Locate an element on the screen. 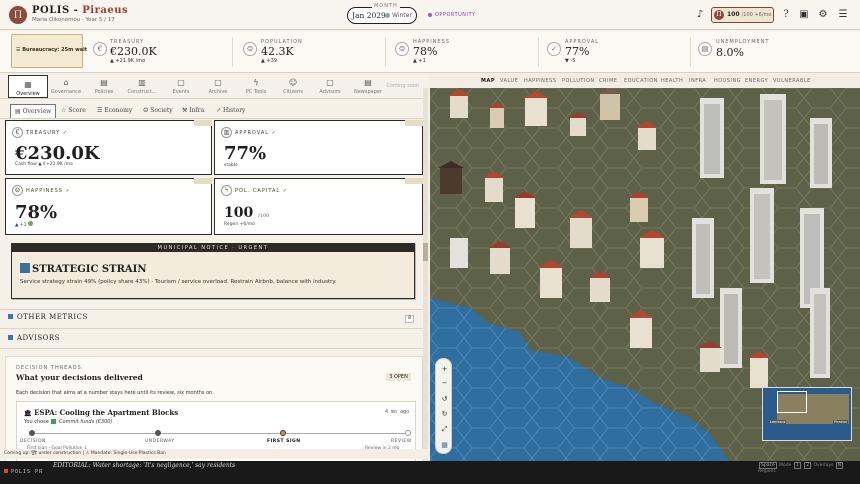  expand-icon is located at coordinates (10, 337).